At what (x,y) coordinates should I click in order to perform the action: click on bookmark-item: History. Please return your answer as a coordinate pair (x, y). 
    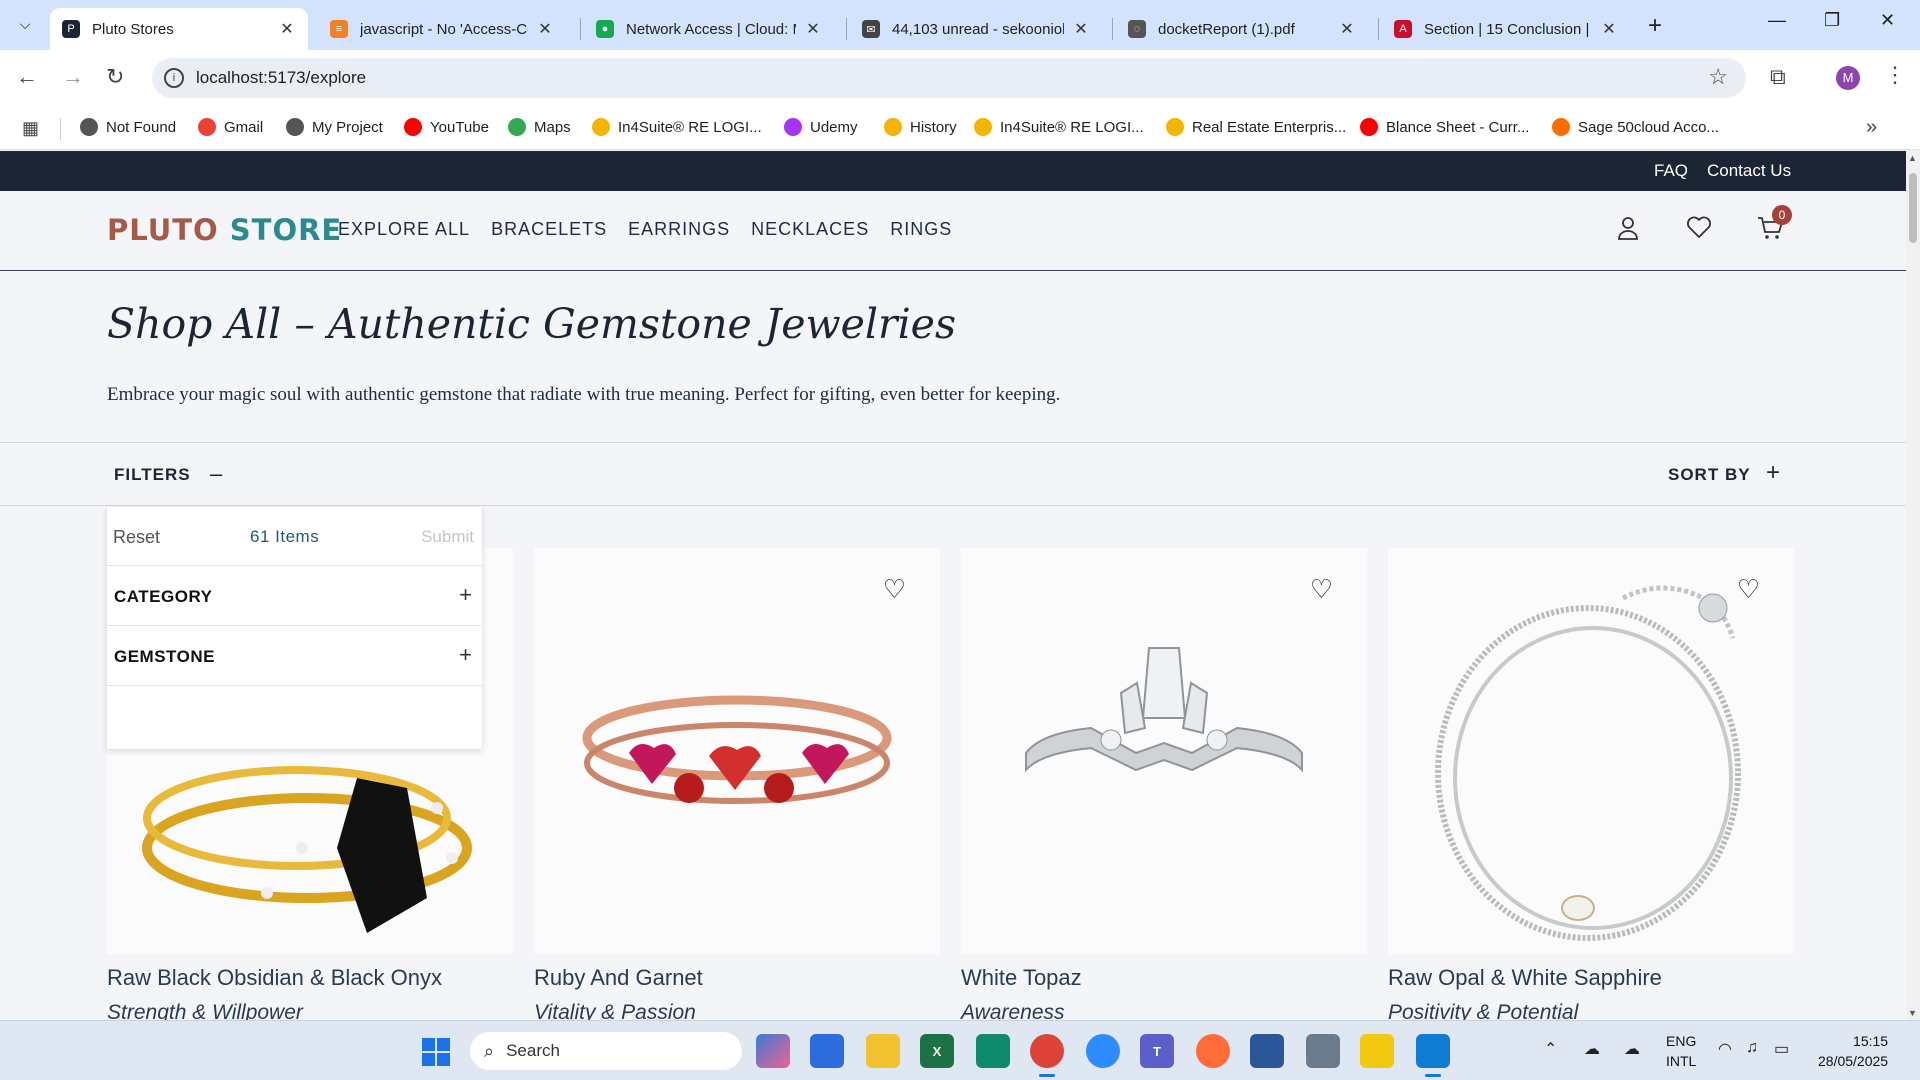
    Looking at the image, I should click on (920, 127).